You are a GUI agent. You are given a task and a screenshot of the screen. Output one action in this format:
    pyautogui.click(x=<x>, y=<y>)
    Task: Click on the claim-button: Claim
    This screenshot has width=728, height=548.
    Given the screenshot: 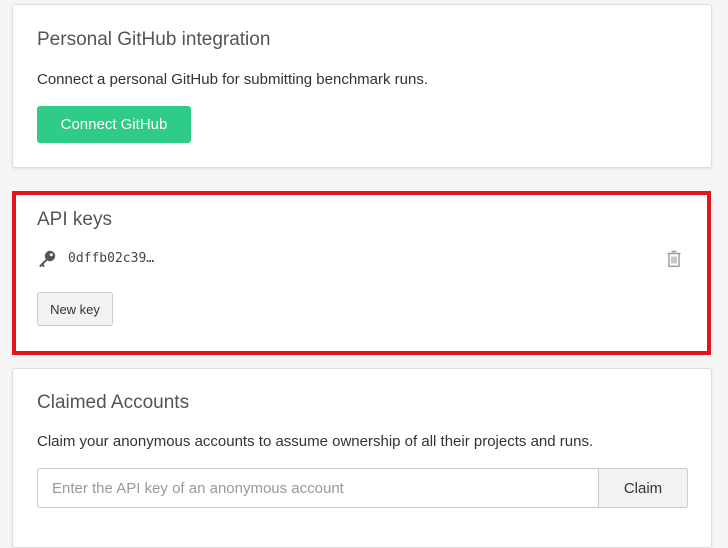 What is the action you would take?
    pyautogui.click(x=643, y=488)
    